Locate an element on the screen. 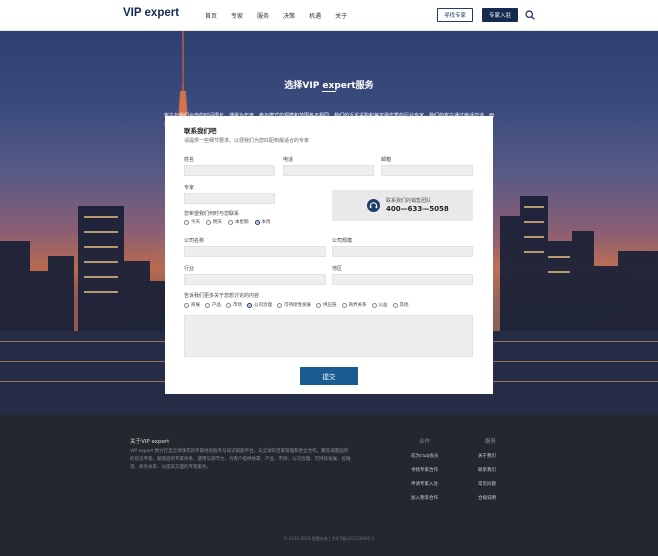 This screenshot has width=658, height=556. nav-item-decisions: 决策 is located at coordinates (289, 15).